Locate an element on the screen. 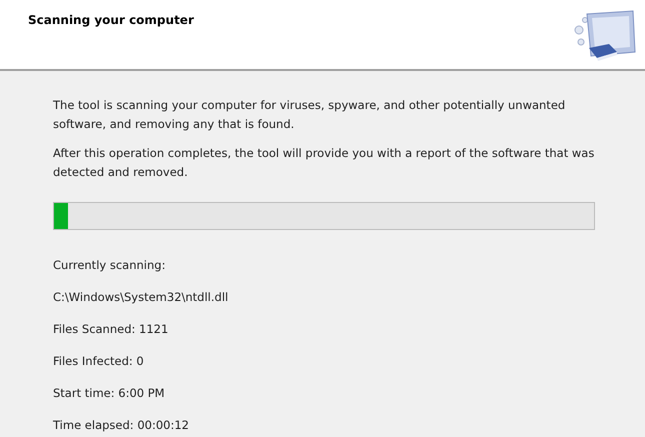 The image size is (645, 437). header-title: Scanning your computer is located at coordinates (111, 20).